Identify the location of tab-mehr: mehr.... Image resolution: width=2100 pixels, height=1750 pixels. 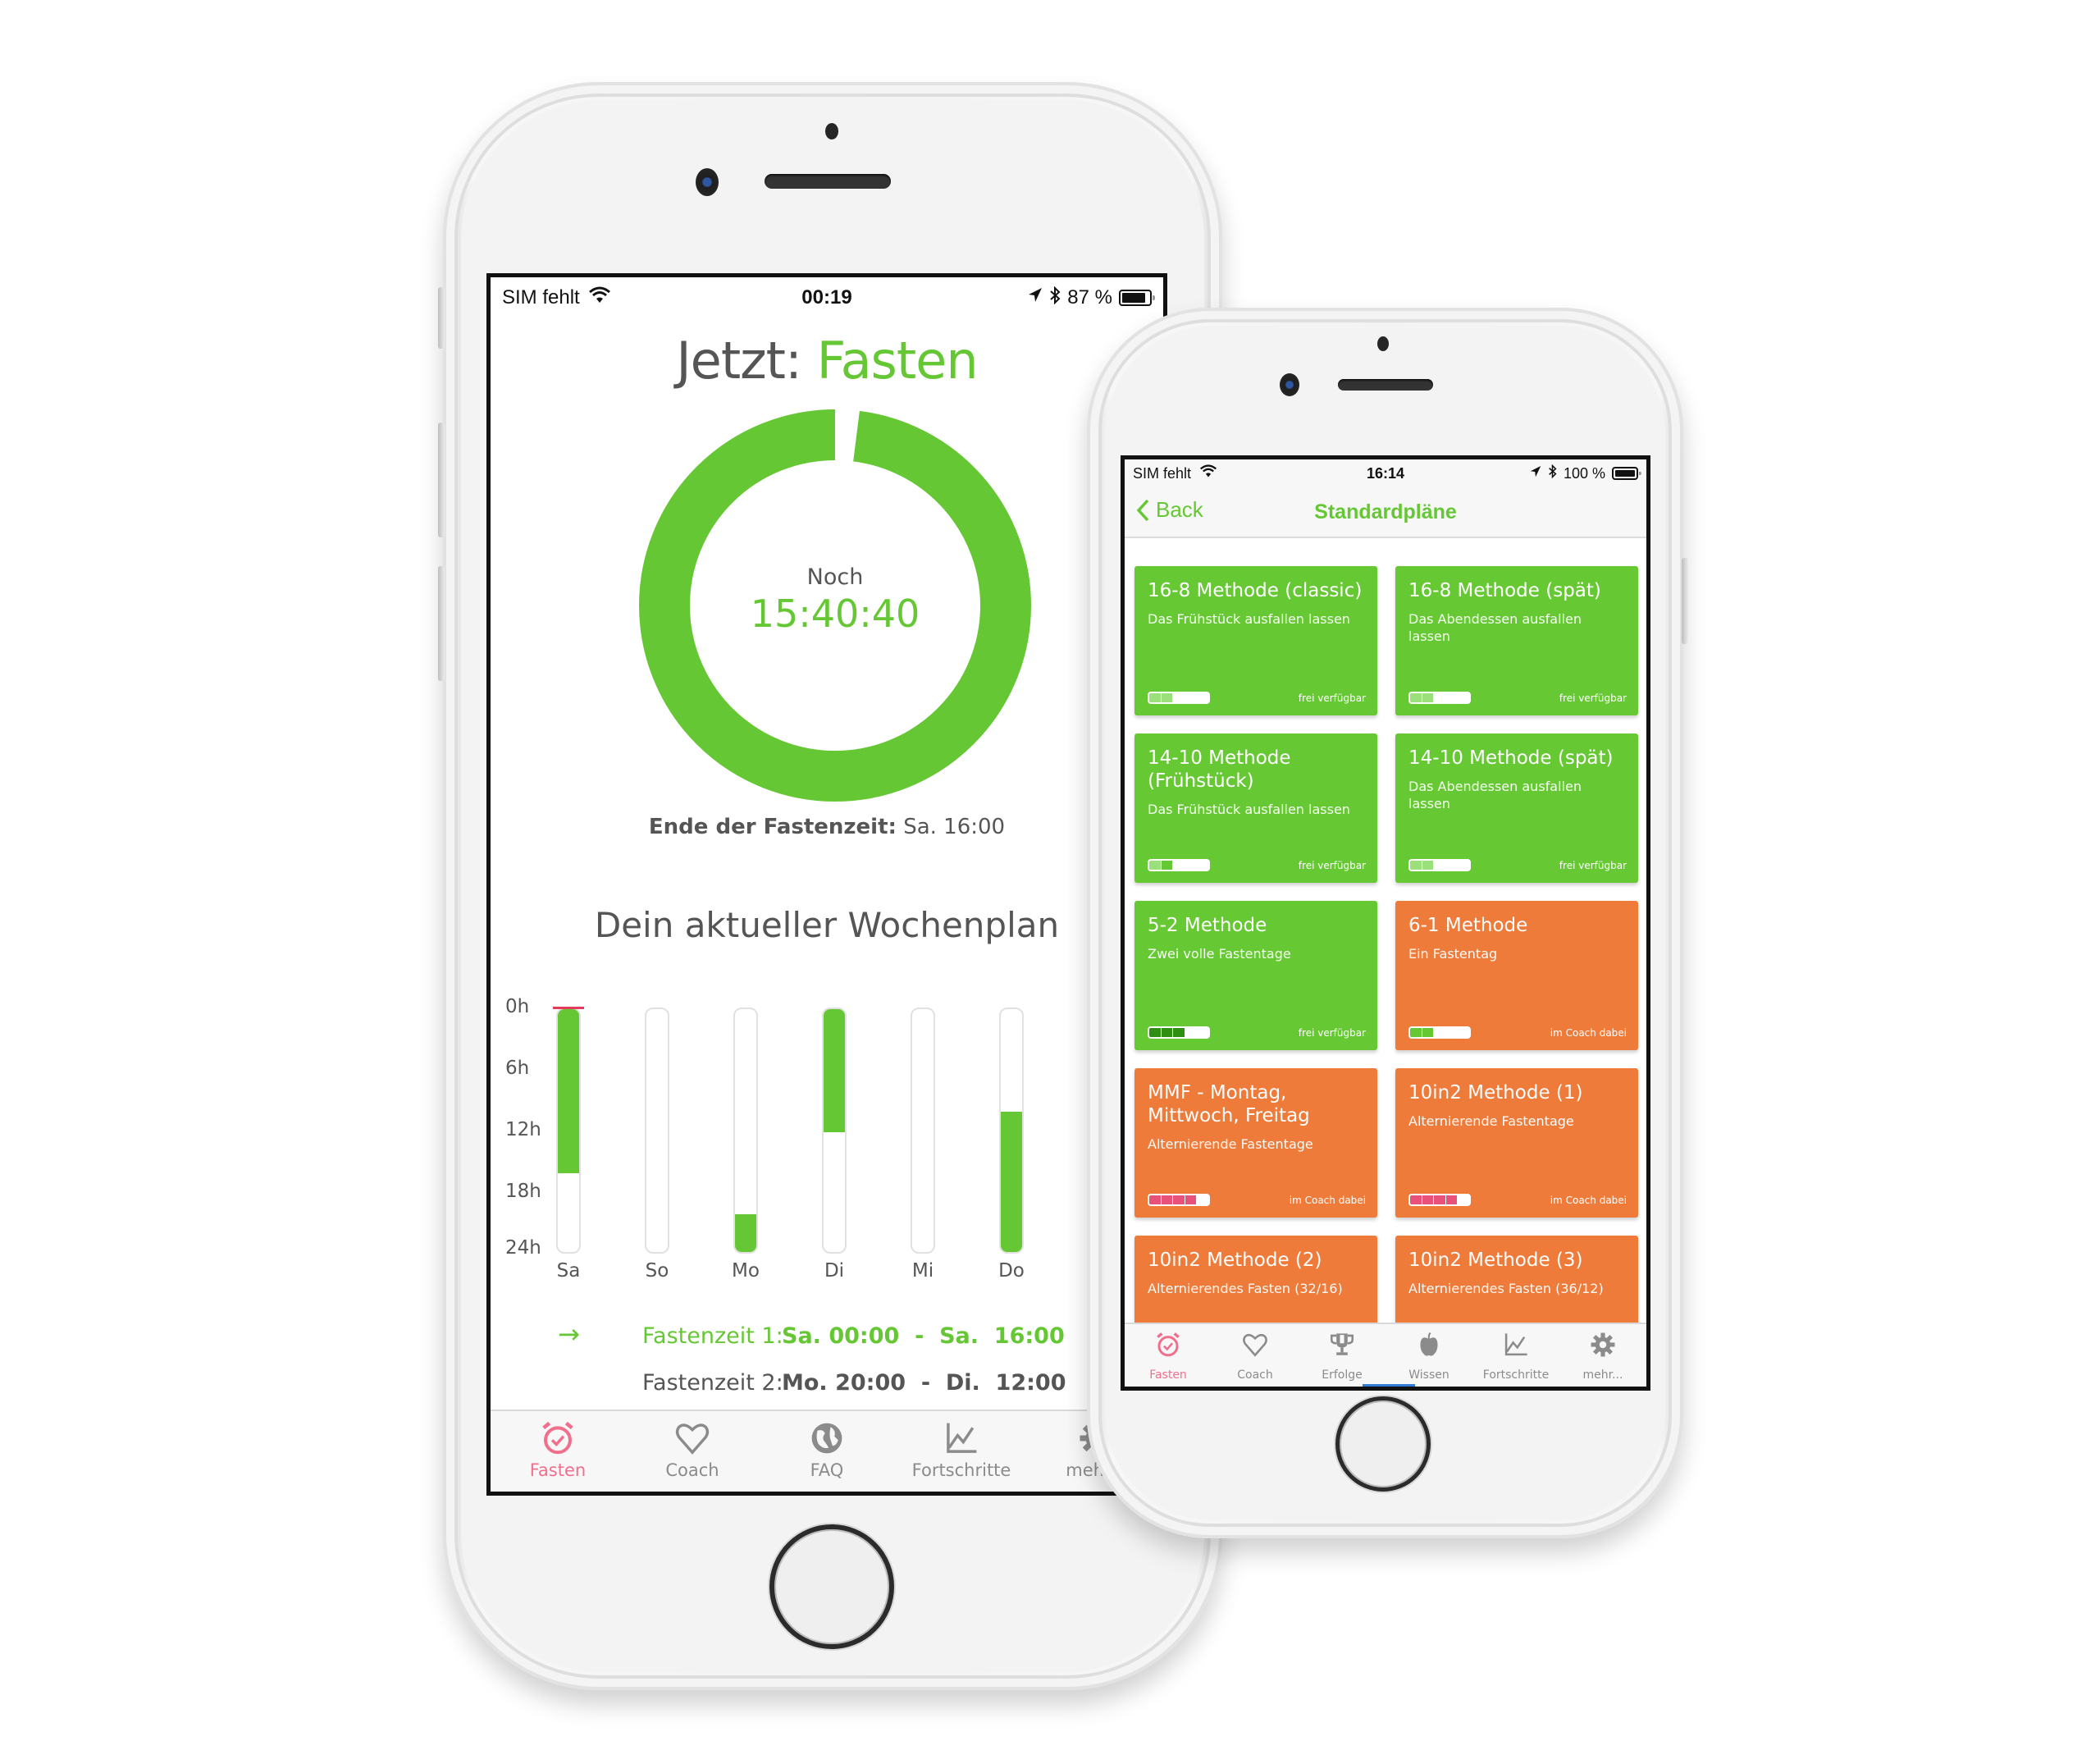
(1602, 1355).